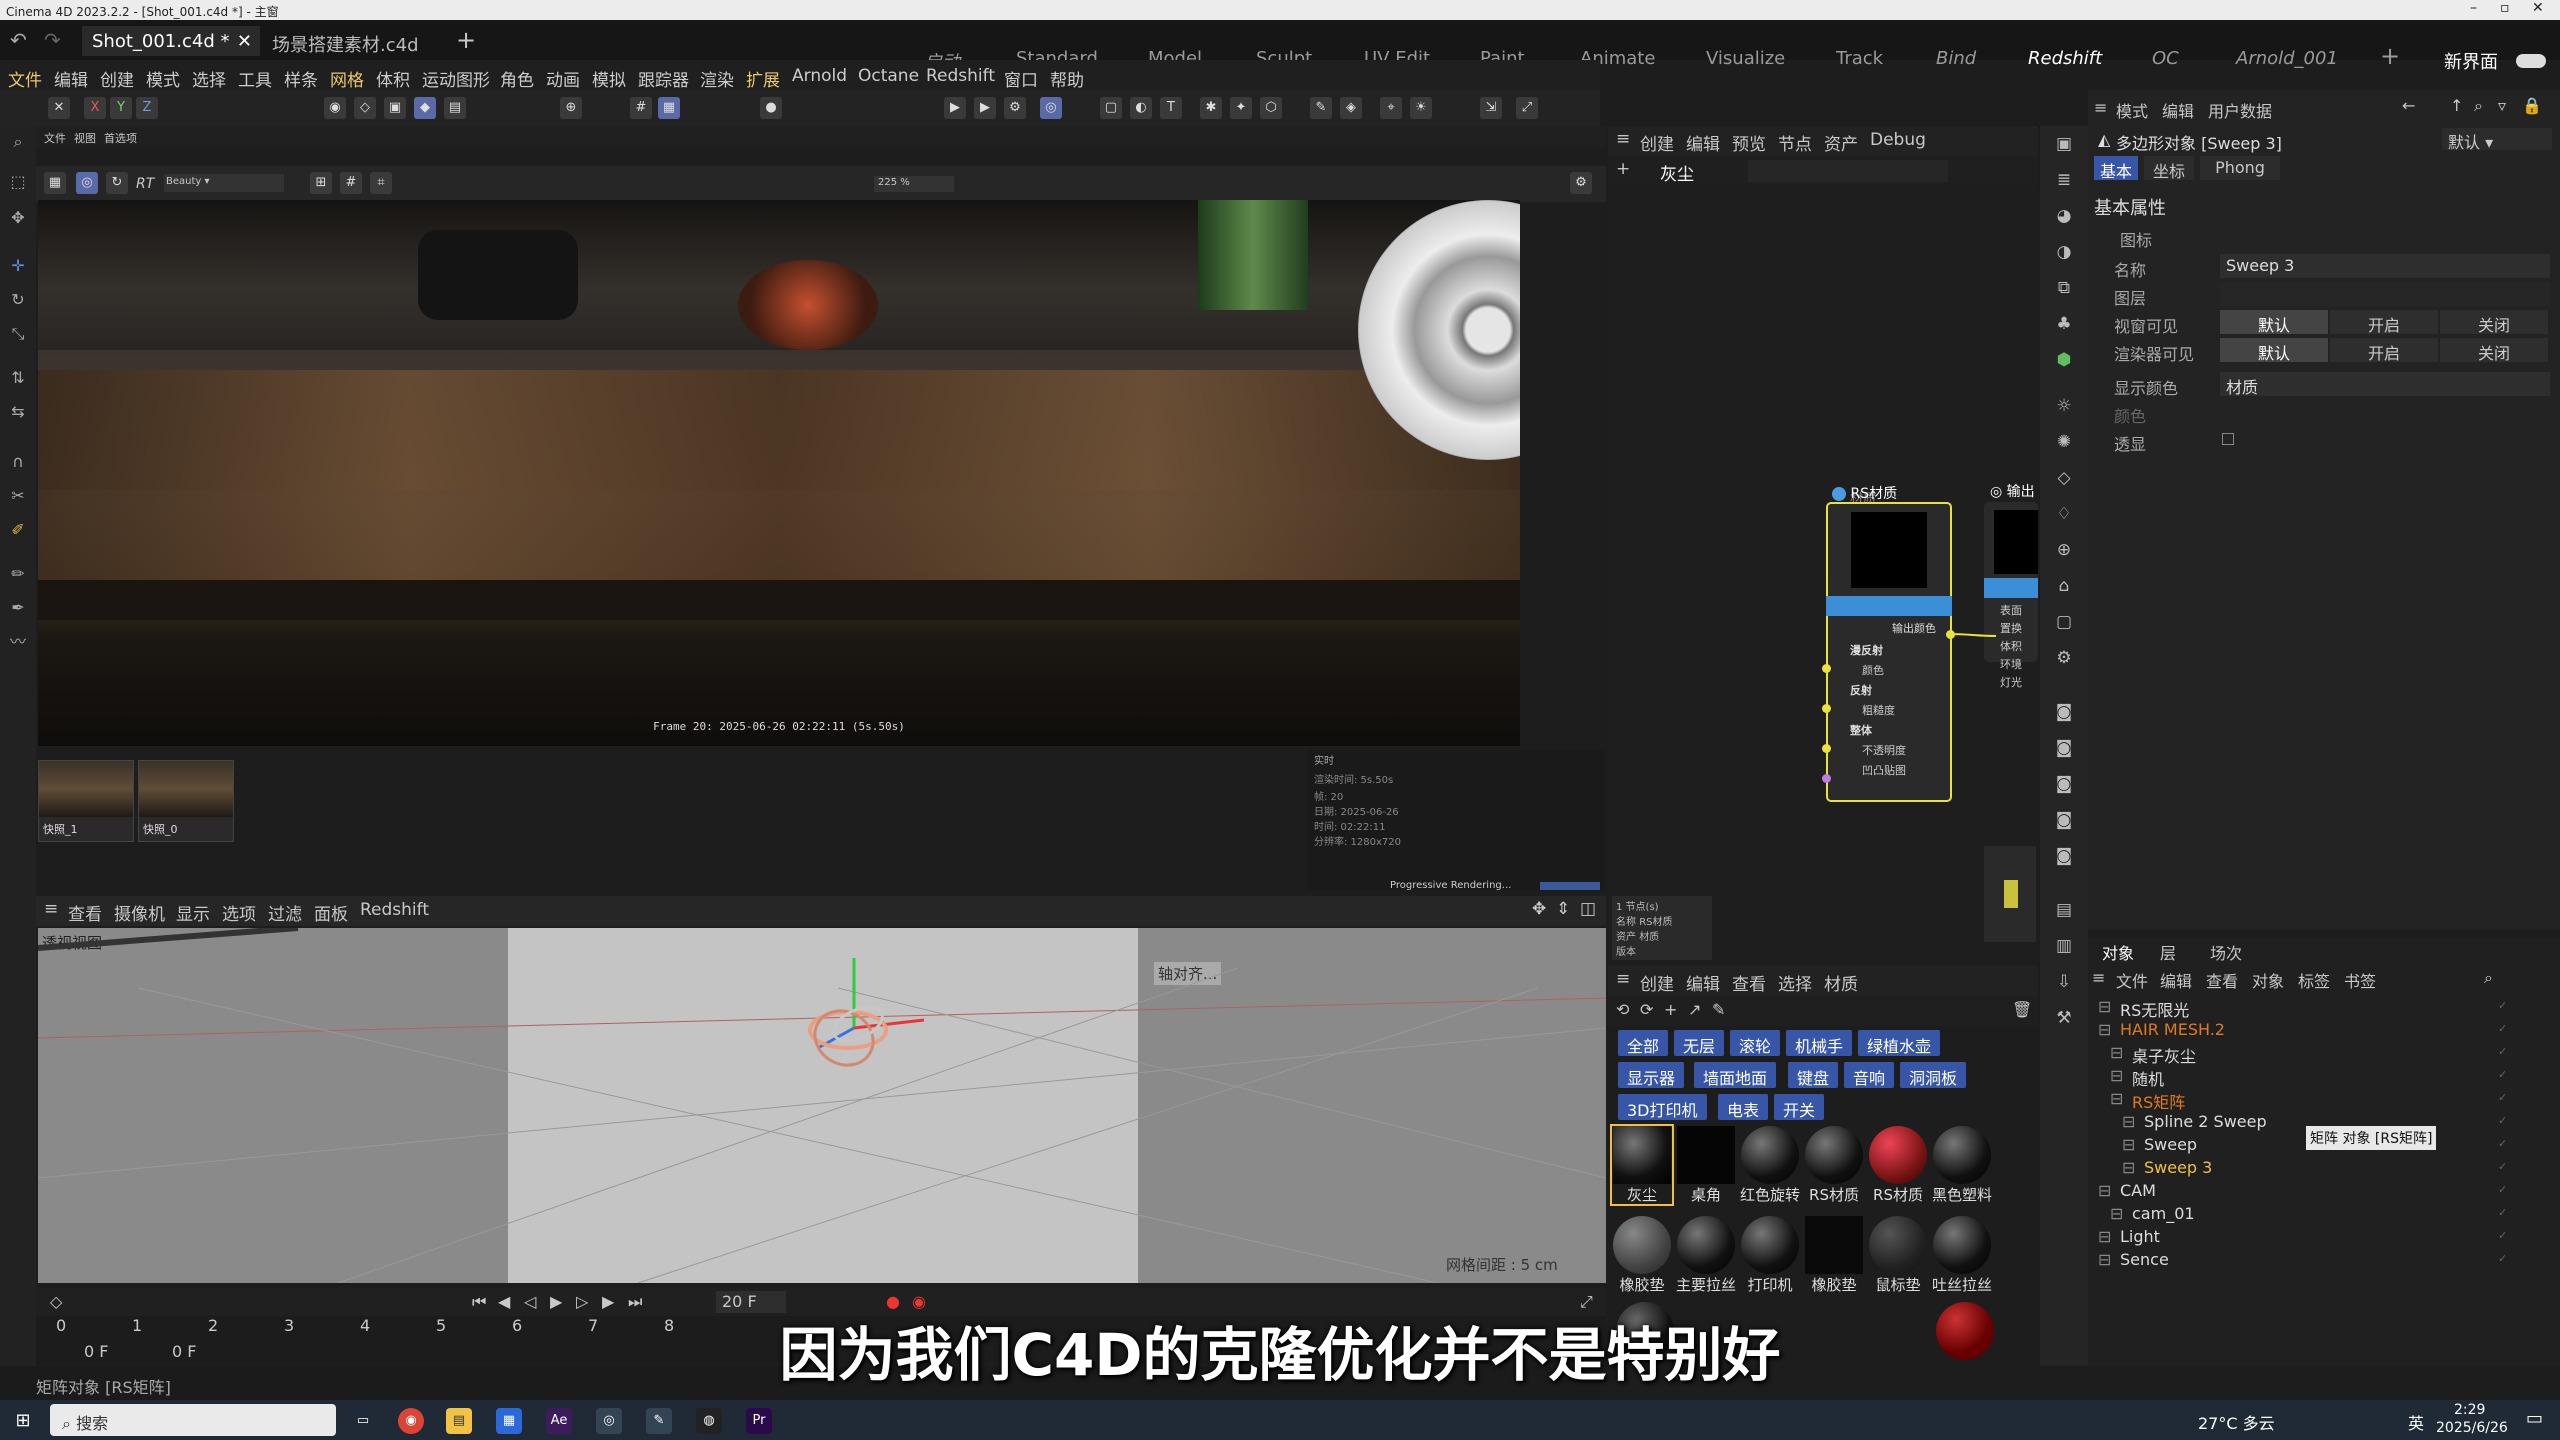 The image size is (2560, 1440). What do you see at coordinates (193, 912) in the screenshot?
I see `vp-menu-display: 显示` at bounding box center [193, 912].